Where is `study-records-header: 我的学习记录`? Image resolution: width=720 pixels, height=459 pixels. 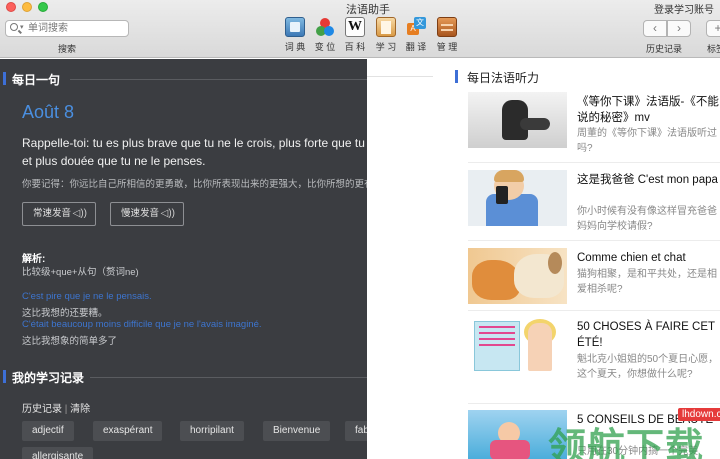
study-records-header: 我的学习记录 is located at coordinates (183, 377).